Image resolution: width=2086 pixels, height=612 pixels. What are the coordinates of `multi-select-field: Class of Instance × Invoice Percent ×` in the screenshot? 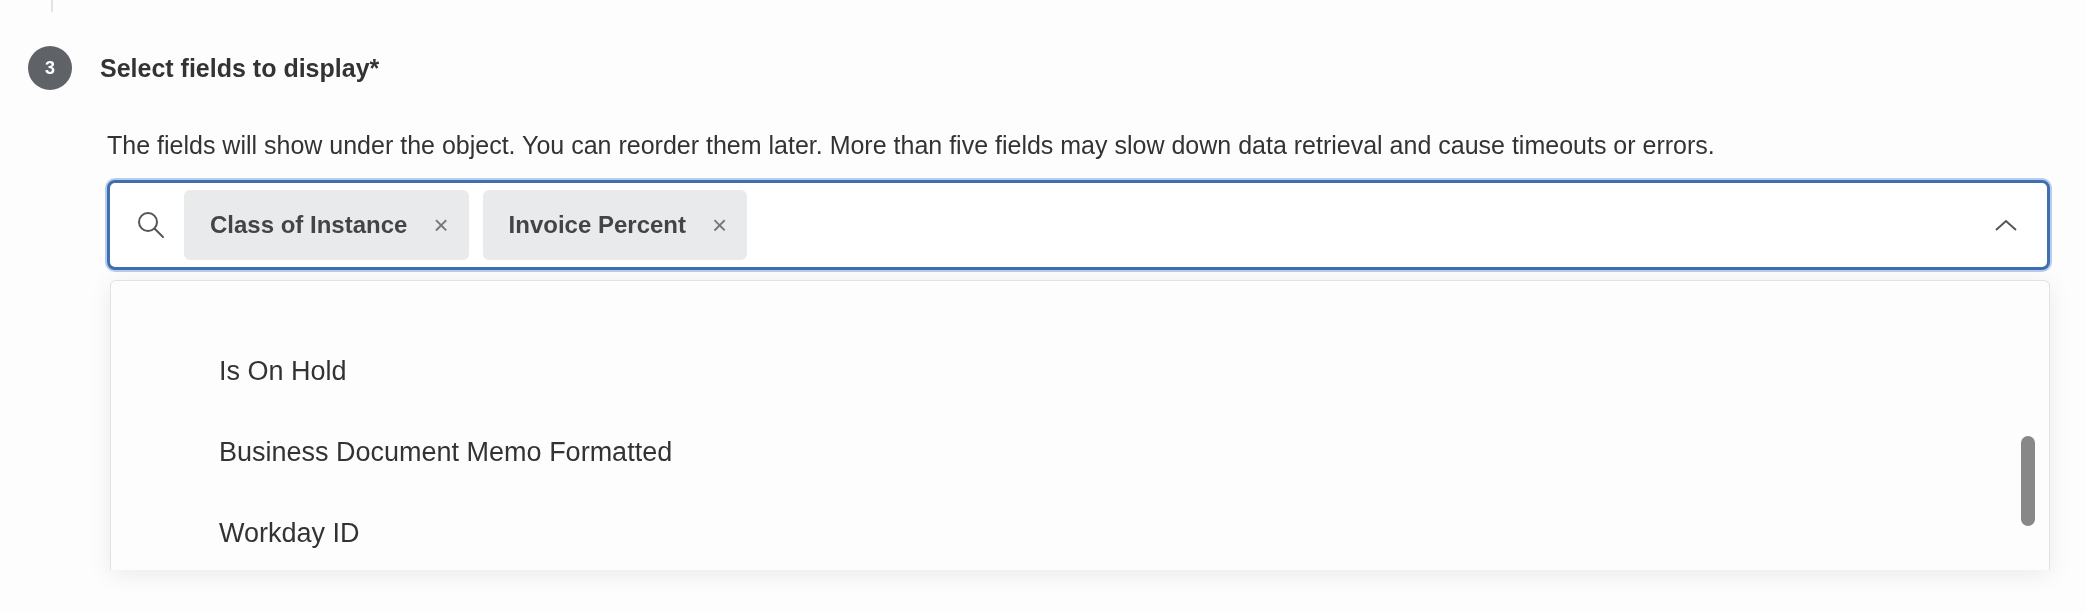 It's located at (1078, 225).